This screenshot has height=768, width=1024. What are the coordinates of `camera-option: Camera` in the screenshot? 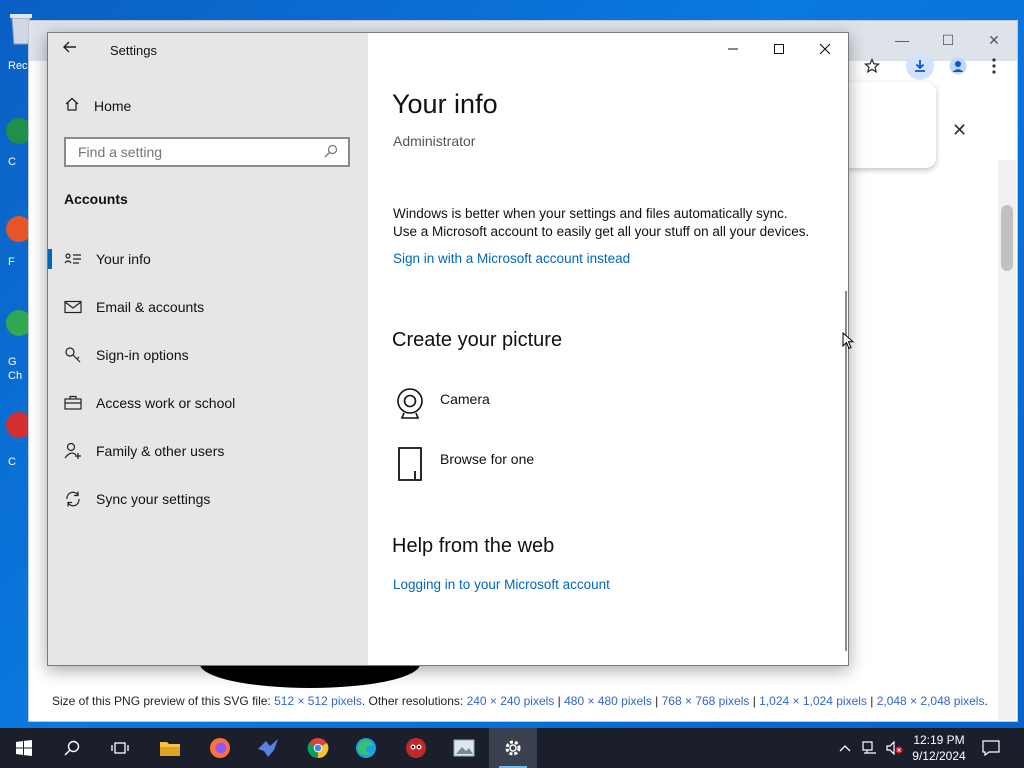 It's located at (442, 405).